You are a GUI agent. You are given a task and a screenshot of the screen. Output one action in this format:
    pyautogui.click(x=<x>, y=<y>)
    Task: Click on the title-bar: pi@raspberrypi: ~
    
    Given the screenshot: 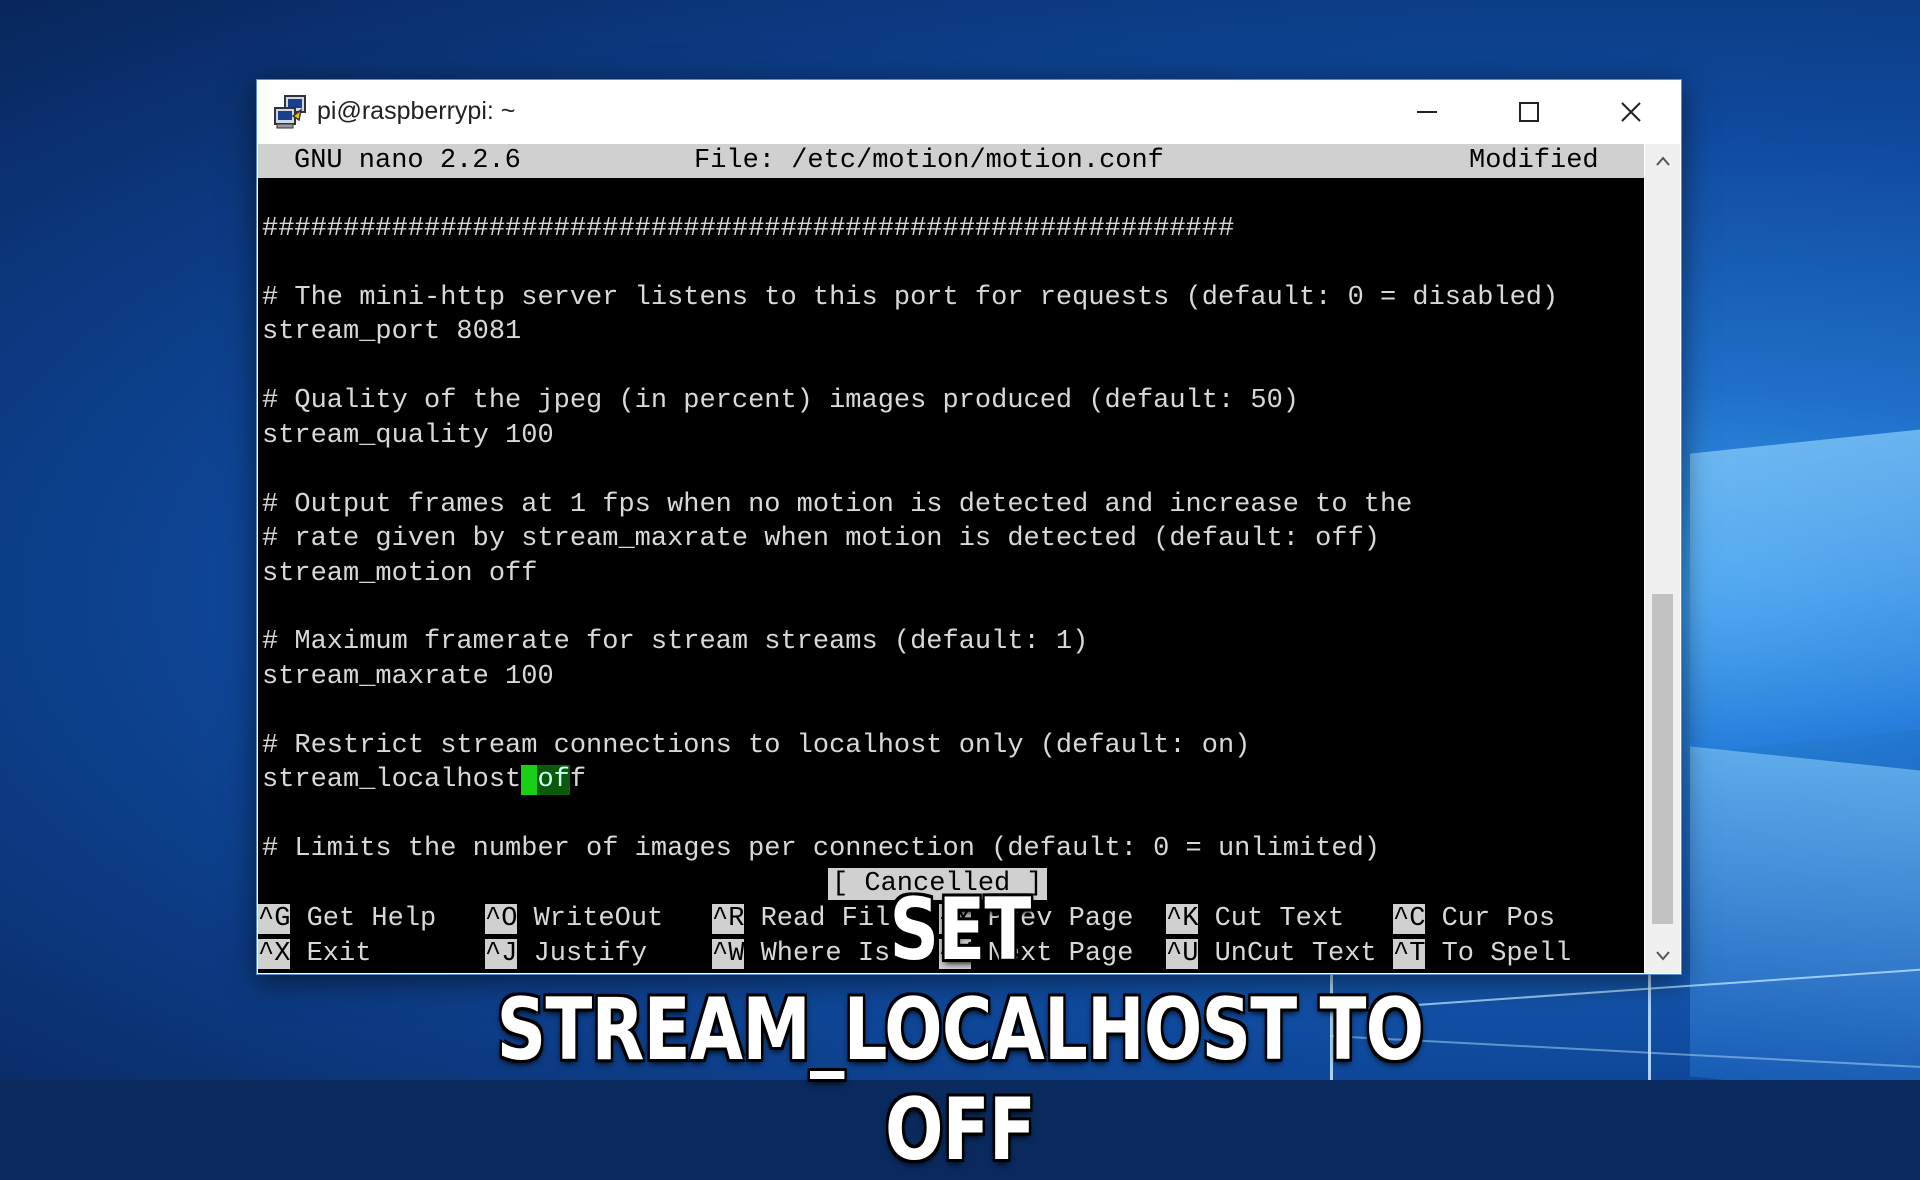 What is the action you would take?
    pyautogui.click(x=969, y=112)
    